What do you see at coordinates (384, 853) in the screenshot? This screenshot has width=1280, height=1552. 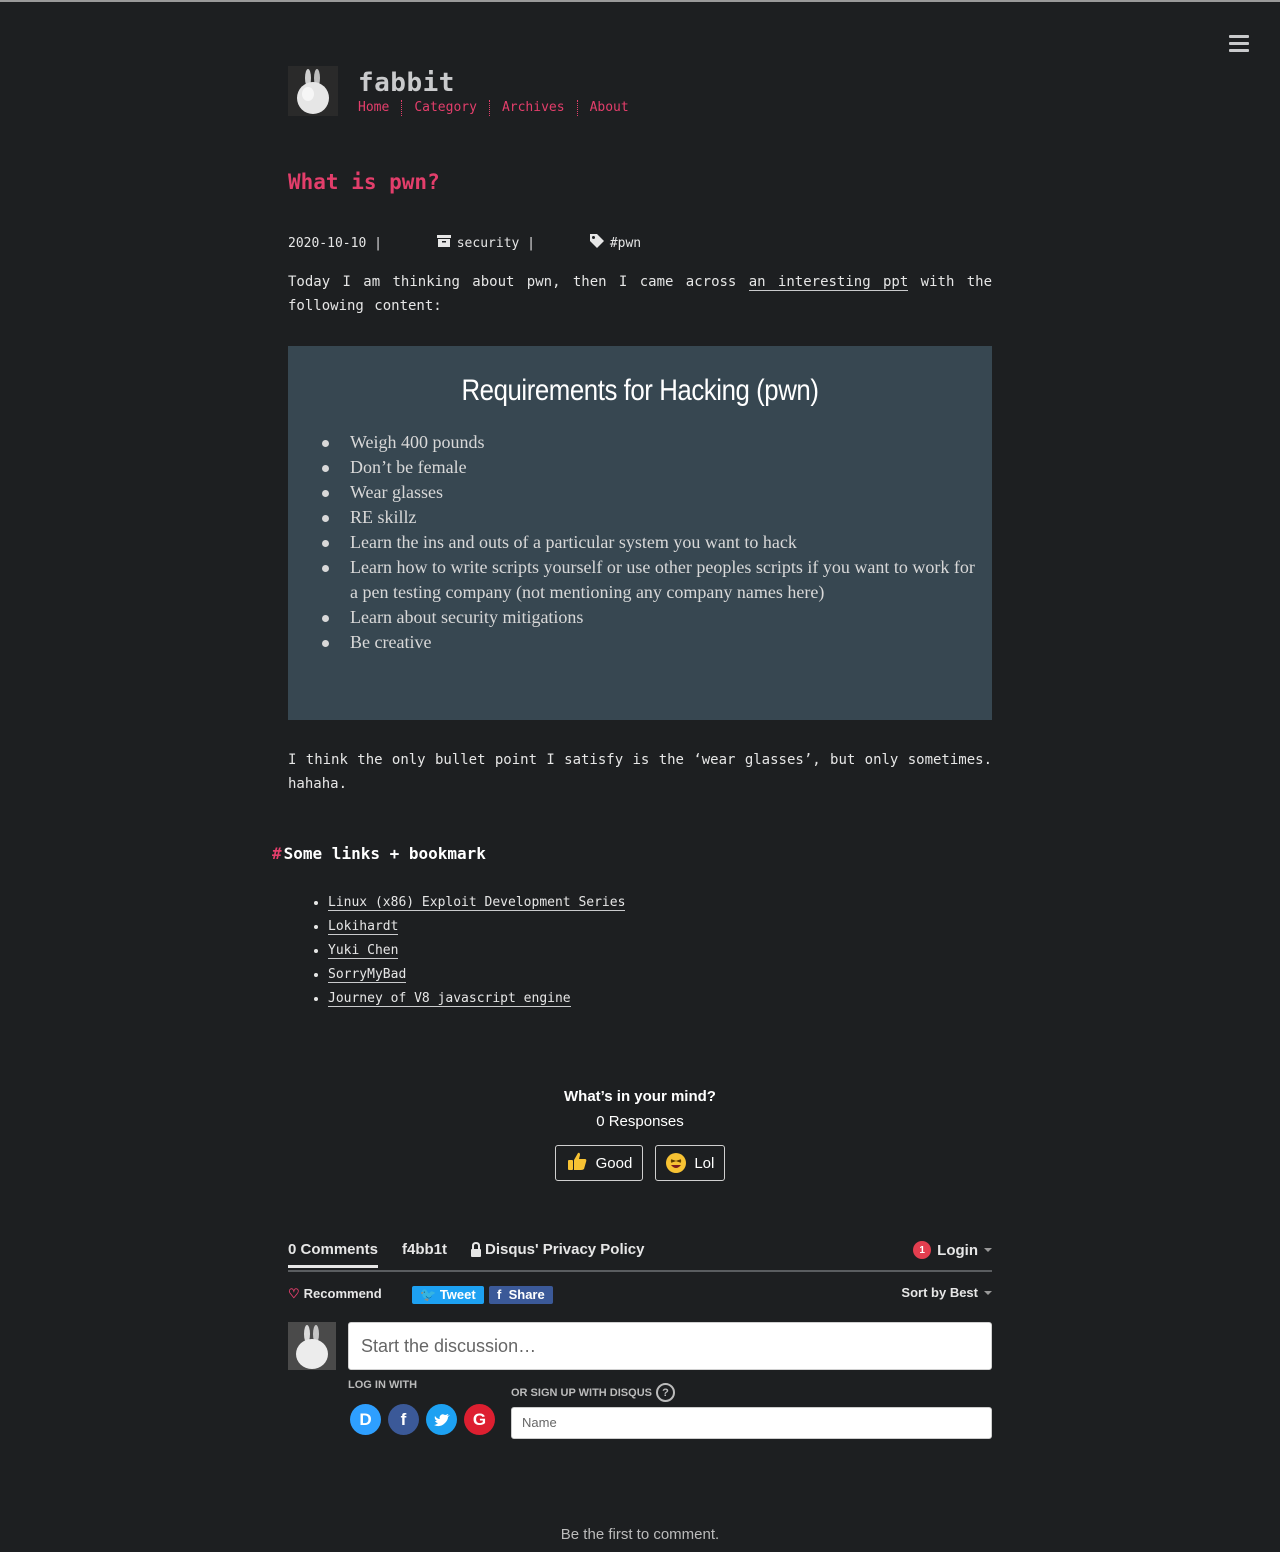 I see `section-heading-text: Some links + bookmark` at bounding box center [384, 853].